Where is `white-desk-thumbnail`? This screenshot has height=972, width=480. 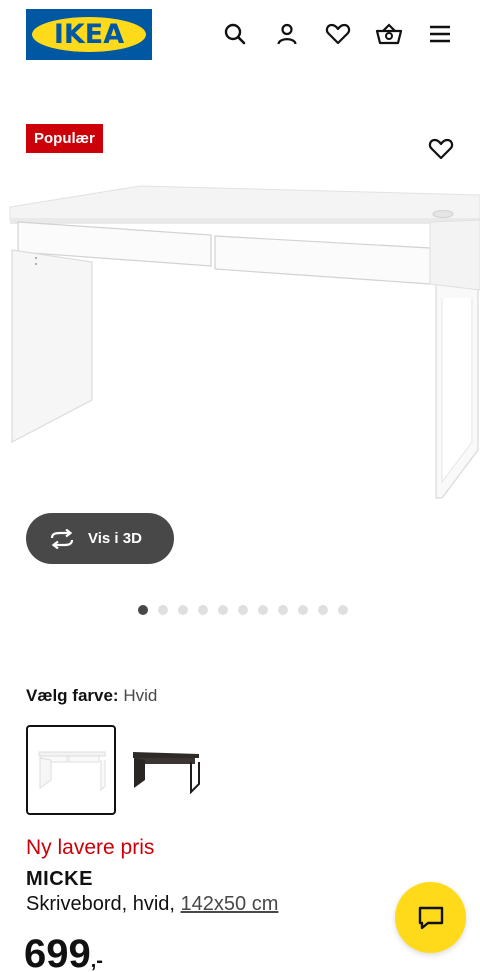 white-desk-thumbnail is located at coordinates (72, 771).